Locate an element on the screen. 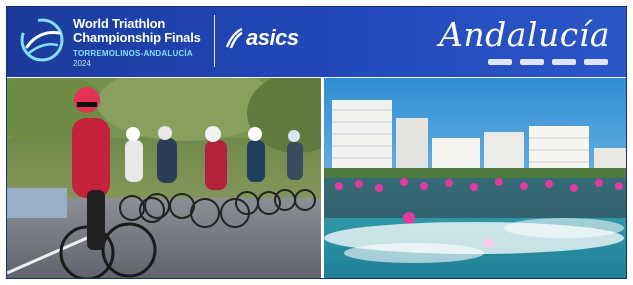 This screenshot has height=285, width=633. banner-divider is located at coordinates (214, 41).